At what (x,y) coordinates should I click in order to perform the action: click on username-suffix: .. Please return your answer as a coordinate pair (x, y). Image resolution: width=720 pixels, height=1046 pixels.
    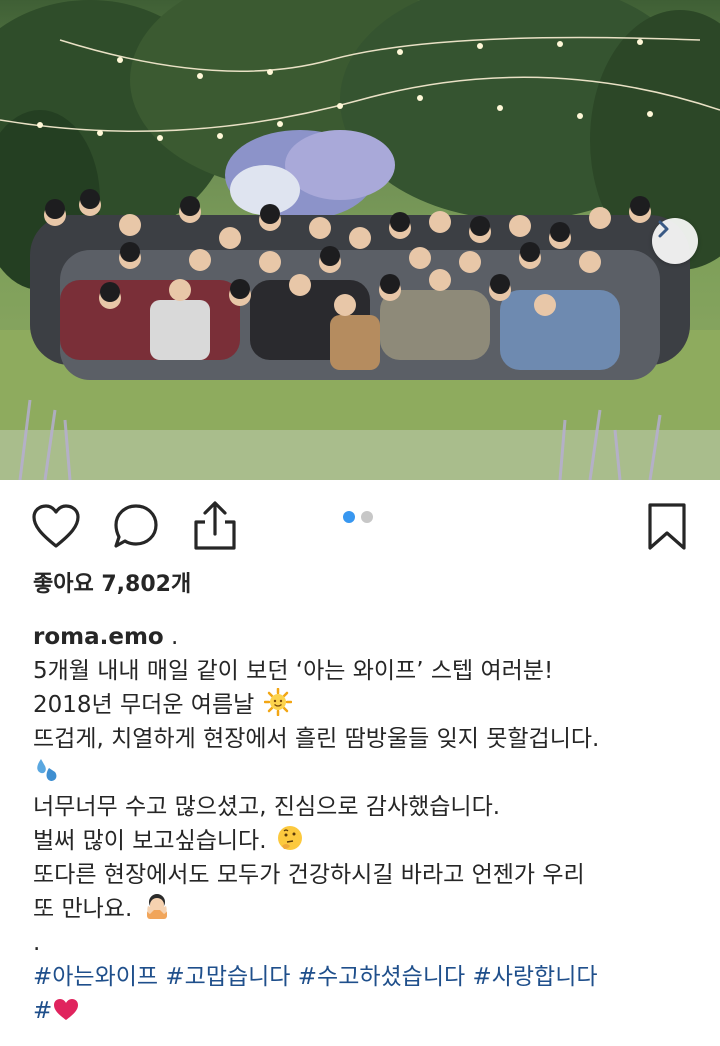
    Looking at the image, I should click on (171, 637).